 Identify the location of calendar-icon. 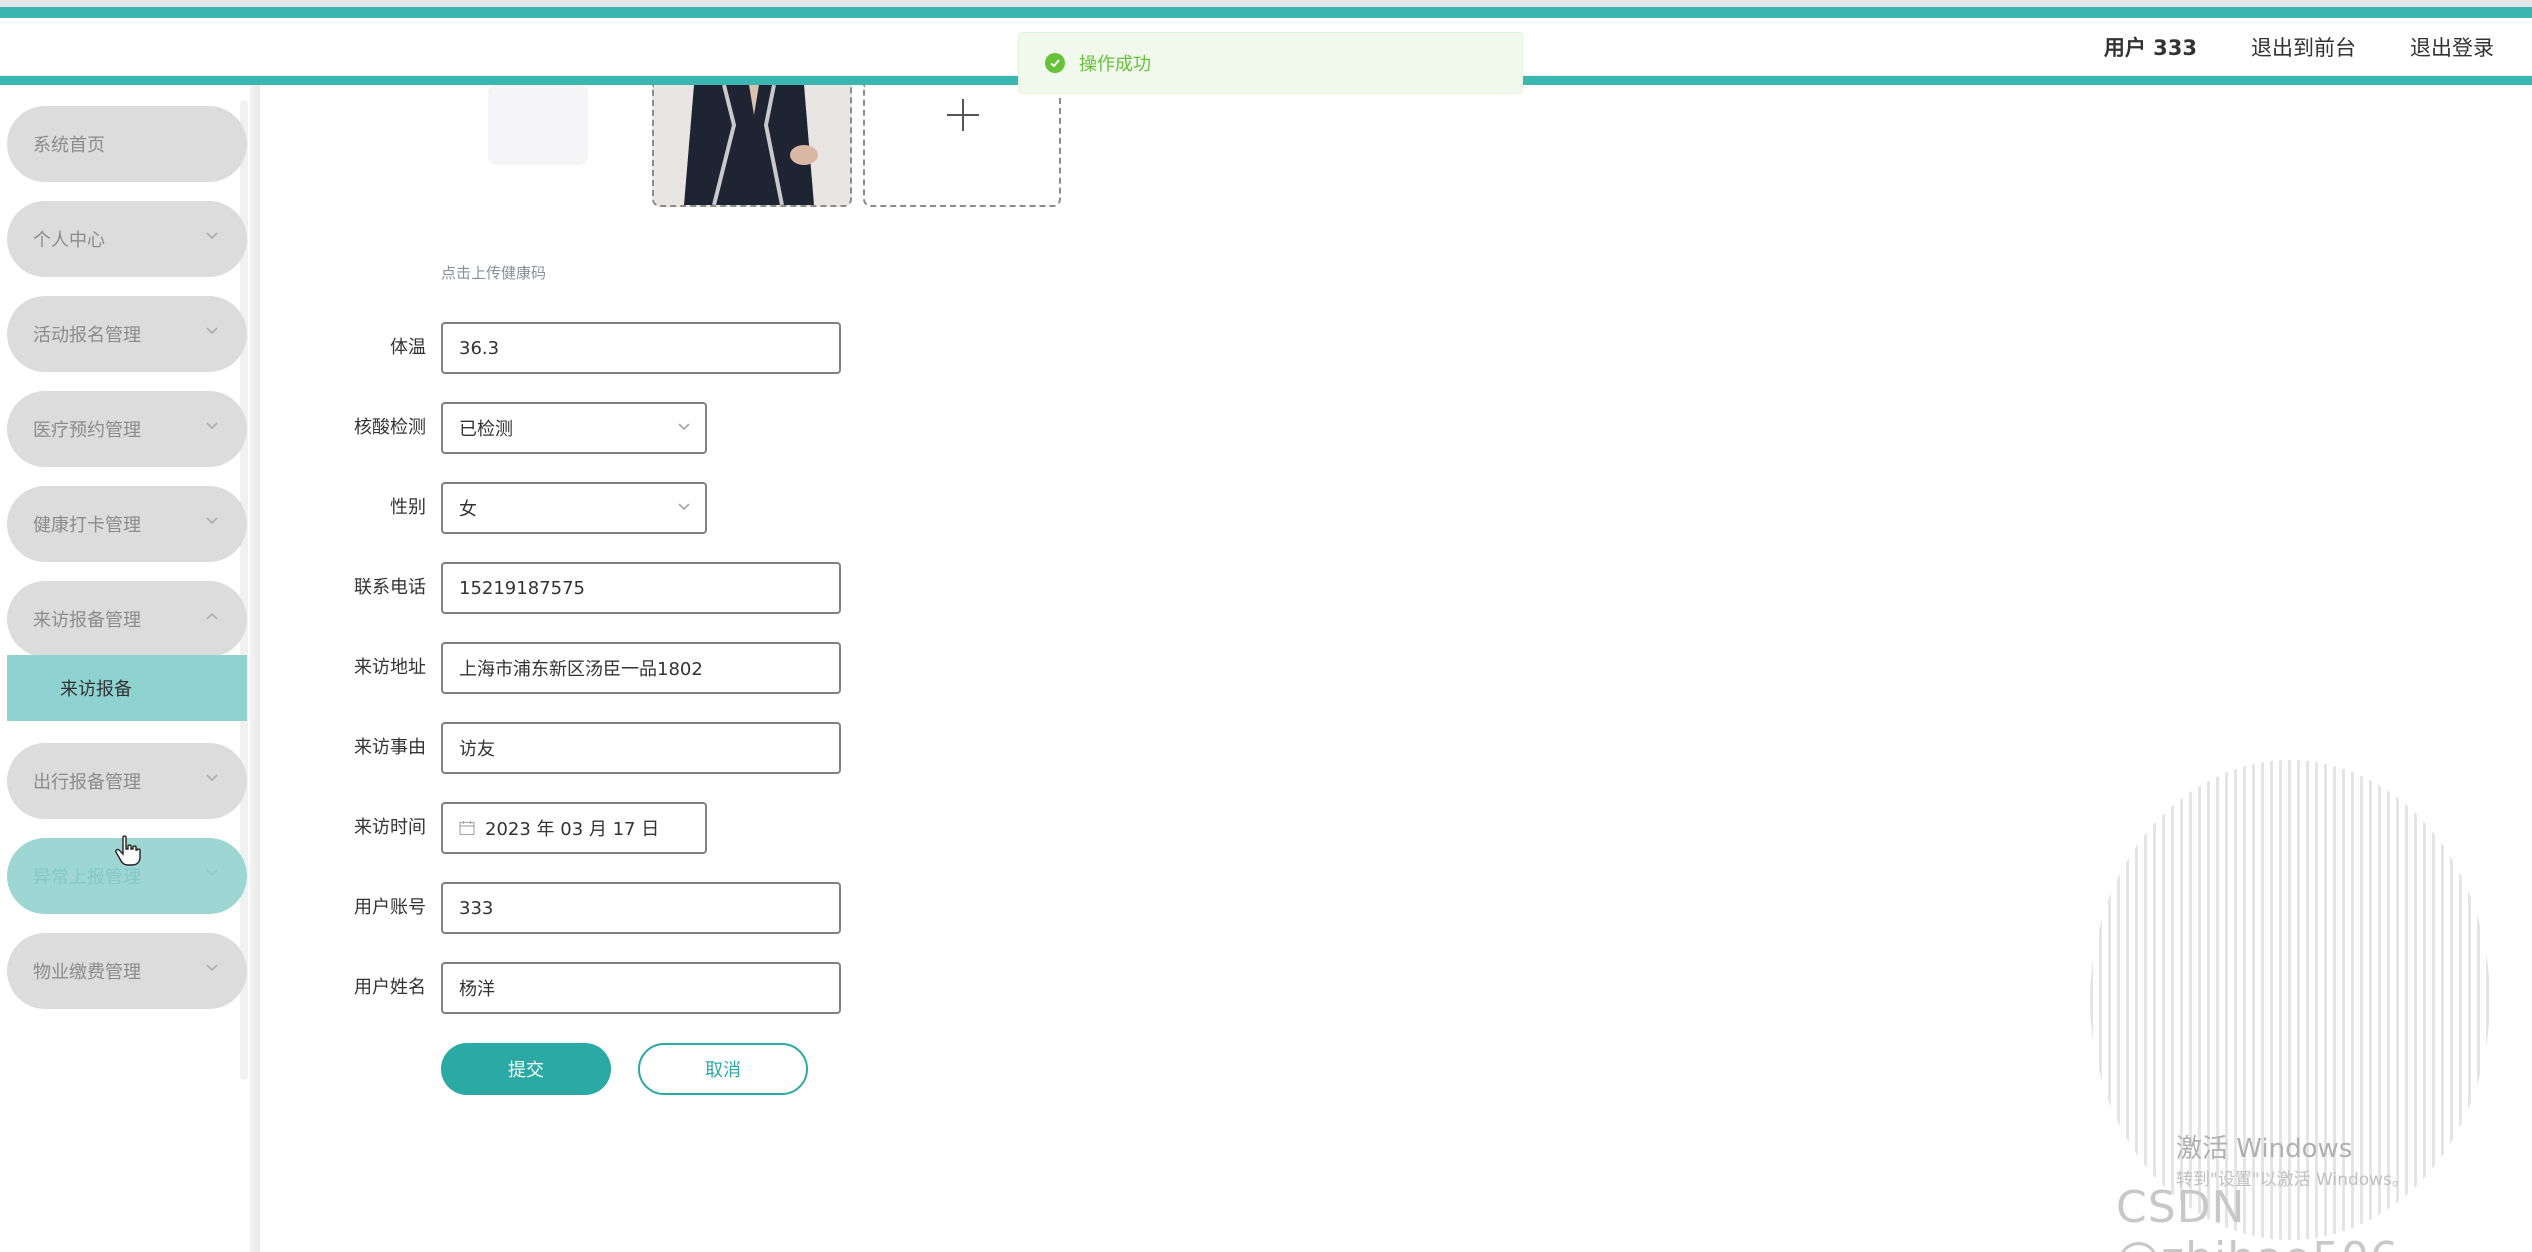
(467, 828).